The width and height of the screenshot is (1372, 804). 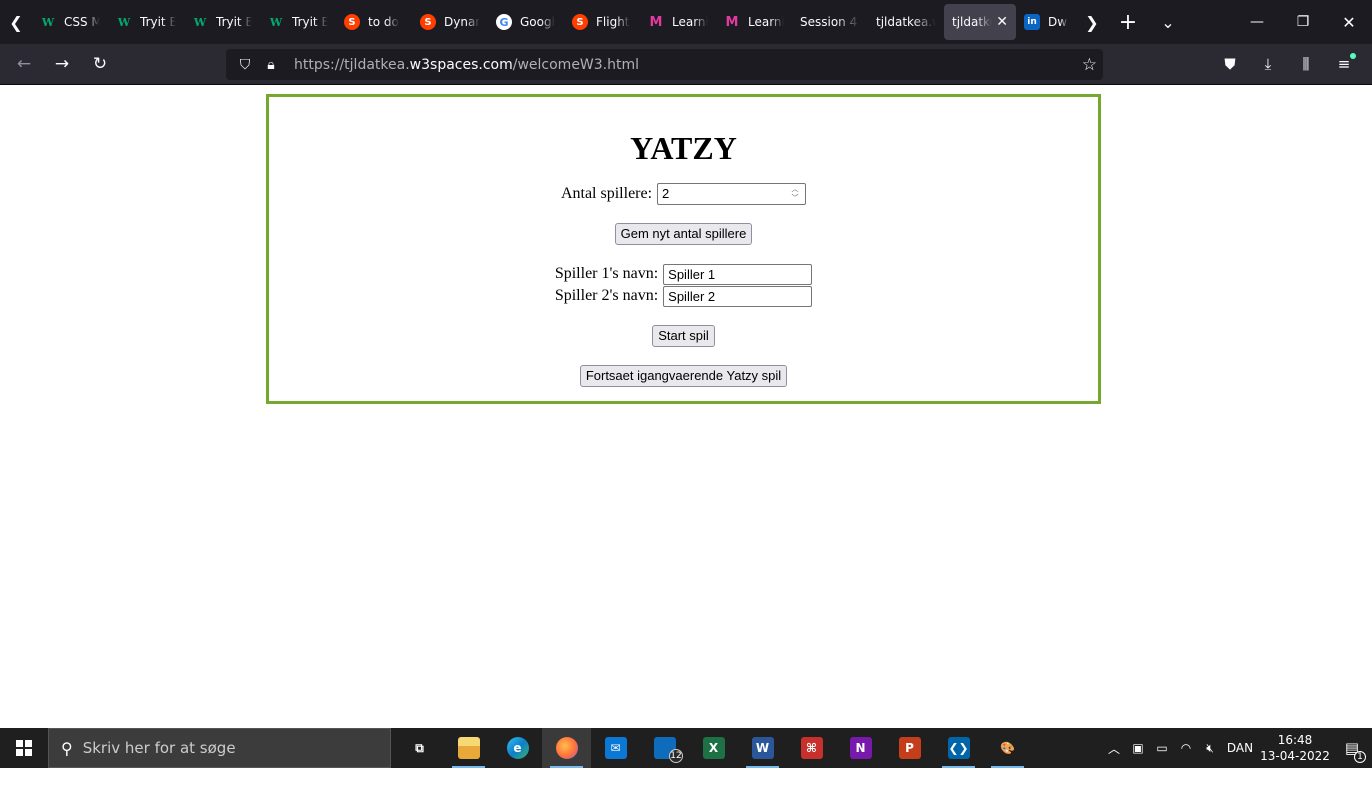 I want to click on start-row: Start spil, so click(x=683, y=336).